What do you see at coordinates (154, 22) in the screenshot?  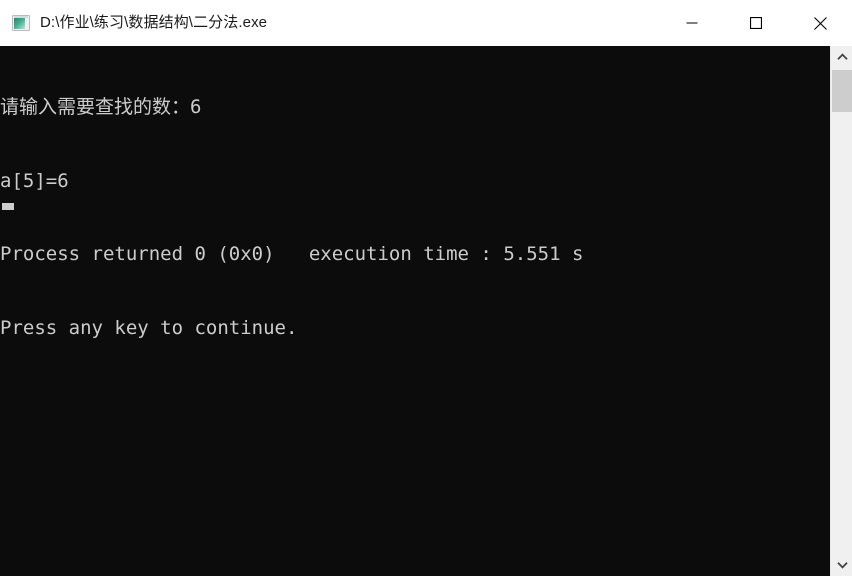 I see `window-title: D:\作业\练习\数据结构\二分法.exe` at bounding box center [154, 22].